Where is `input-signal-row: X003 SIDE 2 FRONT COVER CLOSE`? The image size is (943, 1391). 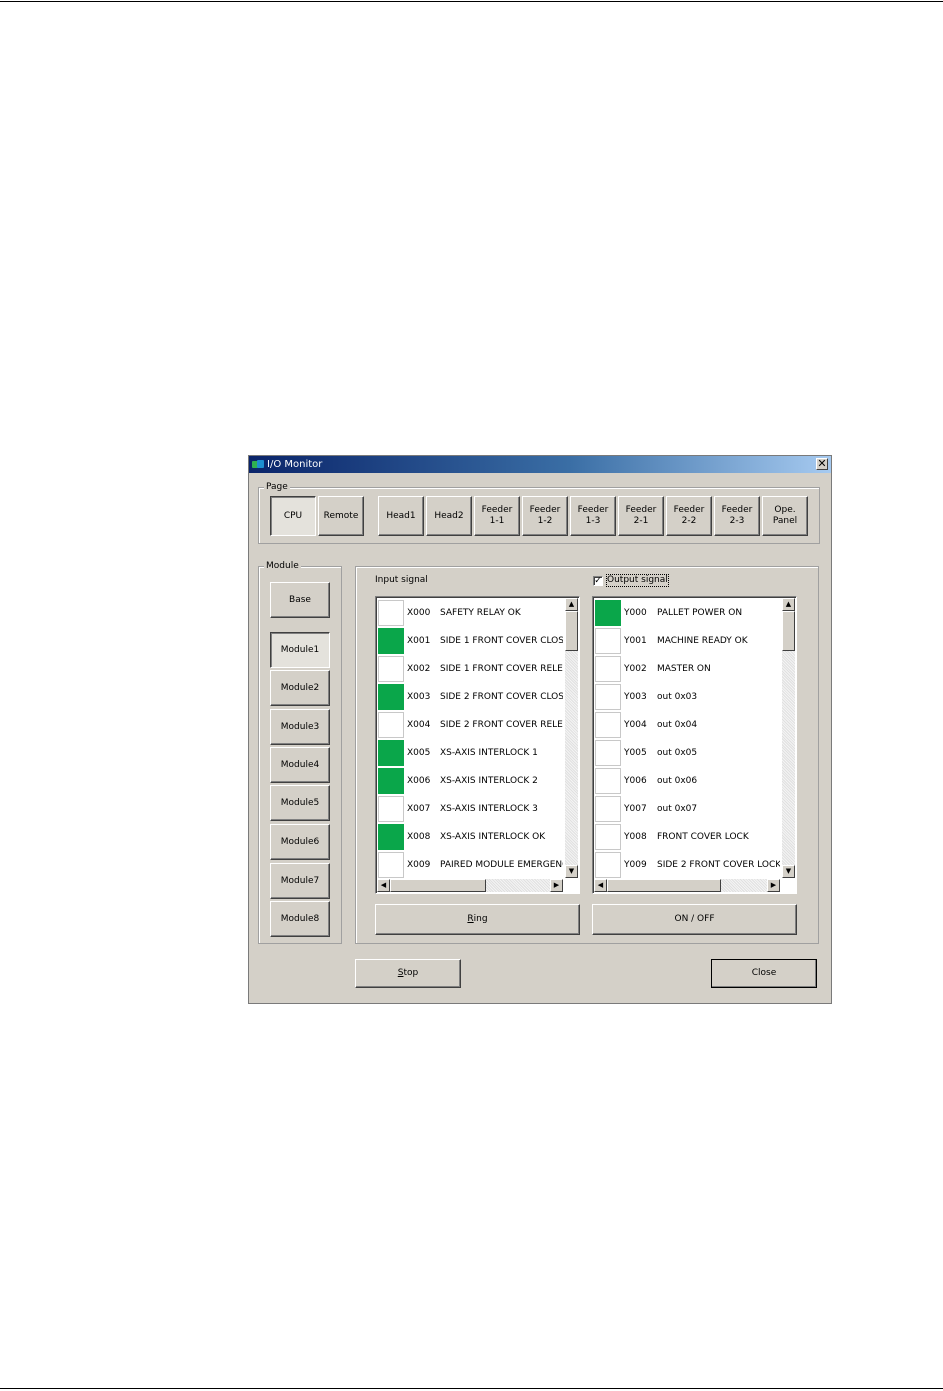 input-signal-row: X003 SIDE 2 FRONT COVER CLOSE is located at coordinates (470, 697).